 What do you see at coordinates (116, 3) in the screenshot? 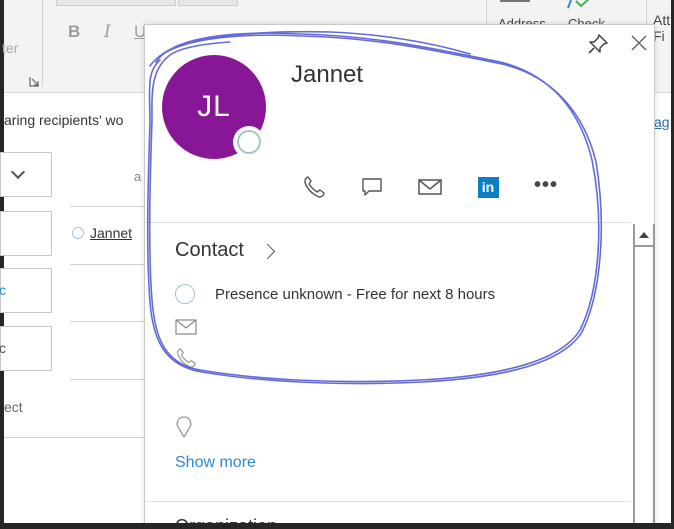
I see `font-name-box` at bounding box center [116, 3].